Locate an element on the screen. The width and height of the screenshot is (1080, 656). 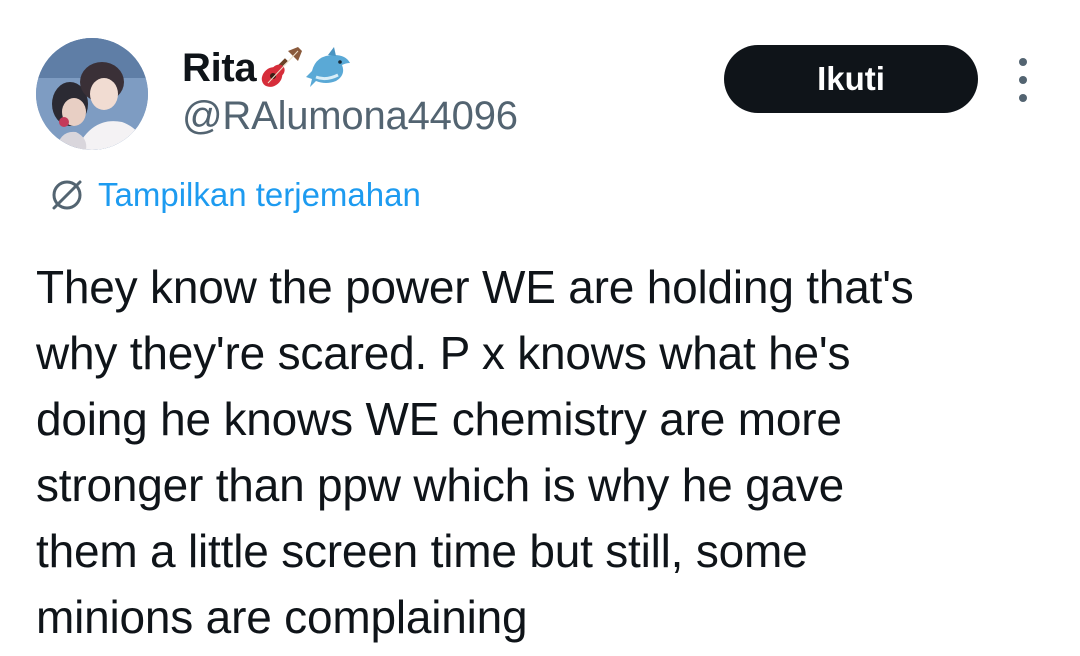
follow-button: Ikuti is located at coordinates (851, 79).